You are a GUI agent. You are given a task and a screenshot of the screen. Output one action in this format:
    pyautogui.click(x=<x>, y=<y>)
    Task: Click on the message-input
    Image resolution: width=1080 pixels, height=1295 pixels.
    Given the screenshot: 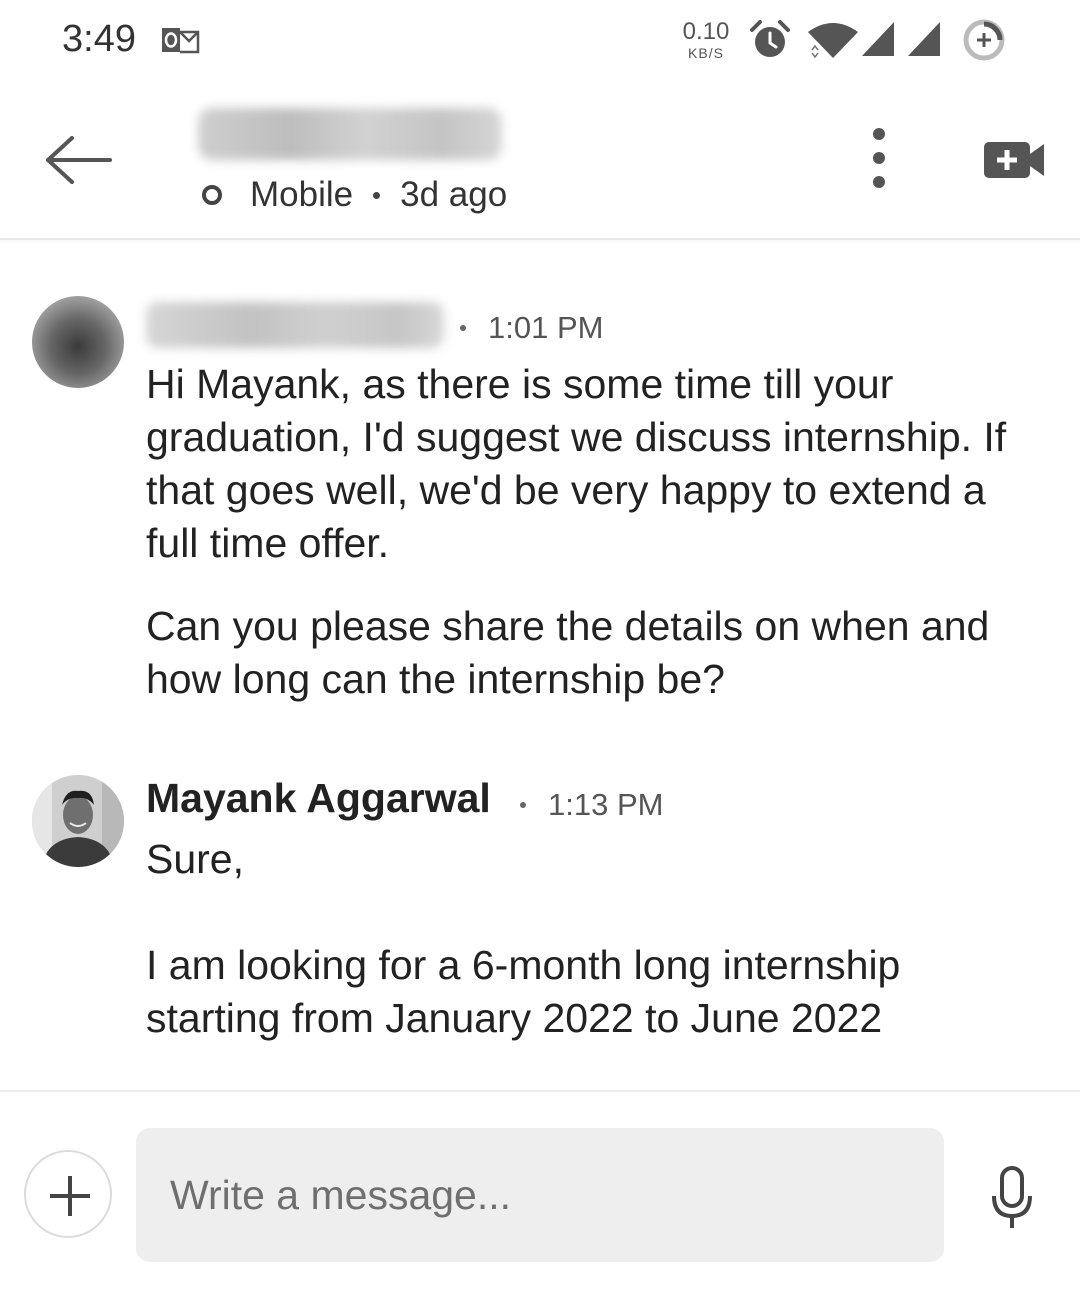 What is the action you would take?
    pyautogui.click(x=540, y=1195)
    